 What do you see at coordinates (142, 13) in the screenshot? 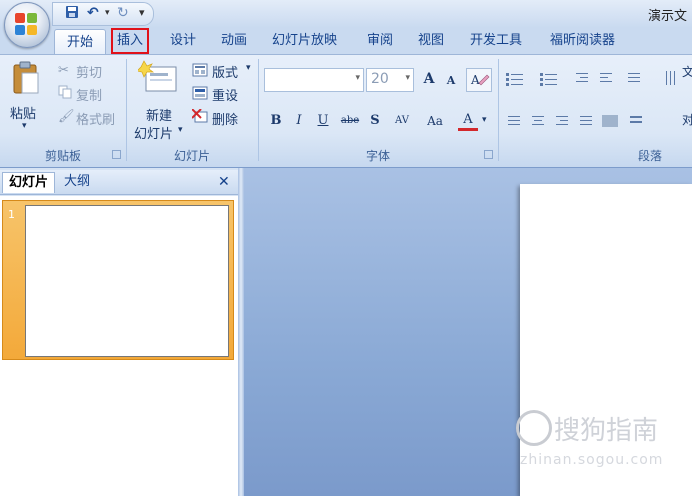
I see `customize-qat-icon: ▾` at bounding box center [142, 13].